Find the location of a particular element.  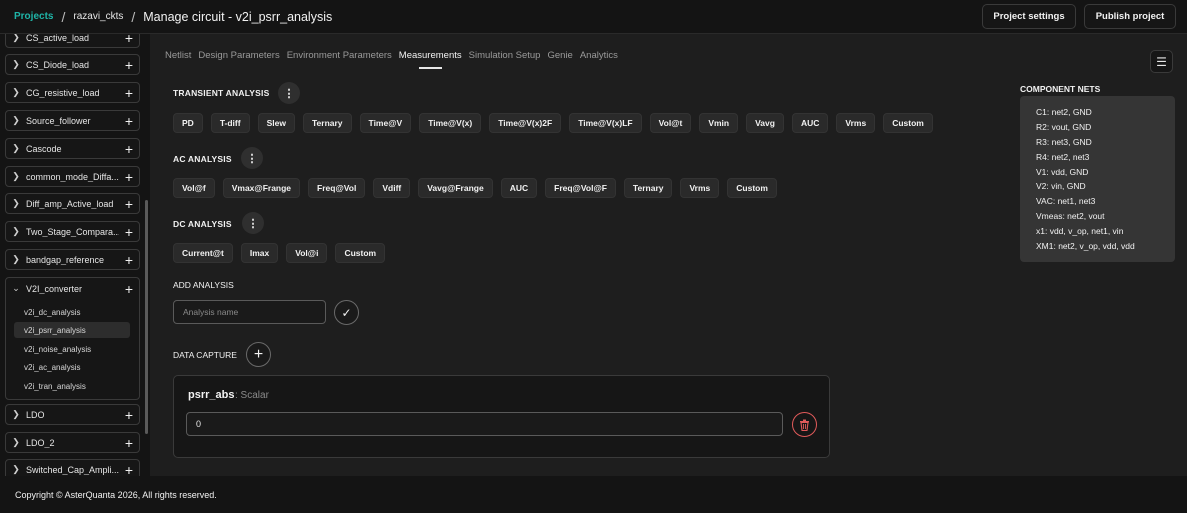

check-icon: ✓ is located at coordinates (346, 312).